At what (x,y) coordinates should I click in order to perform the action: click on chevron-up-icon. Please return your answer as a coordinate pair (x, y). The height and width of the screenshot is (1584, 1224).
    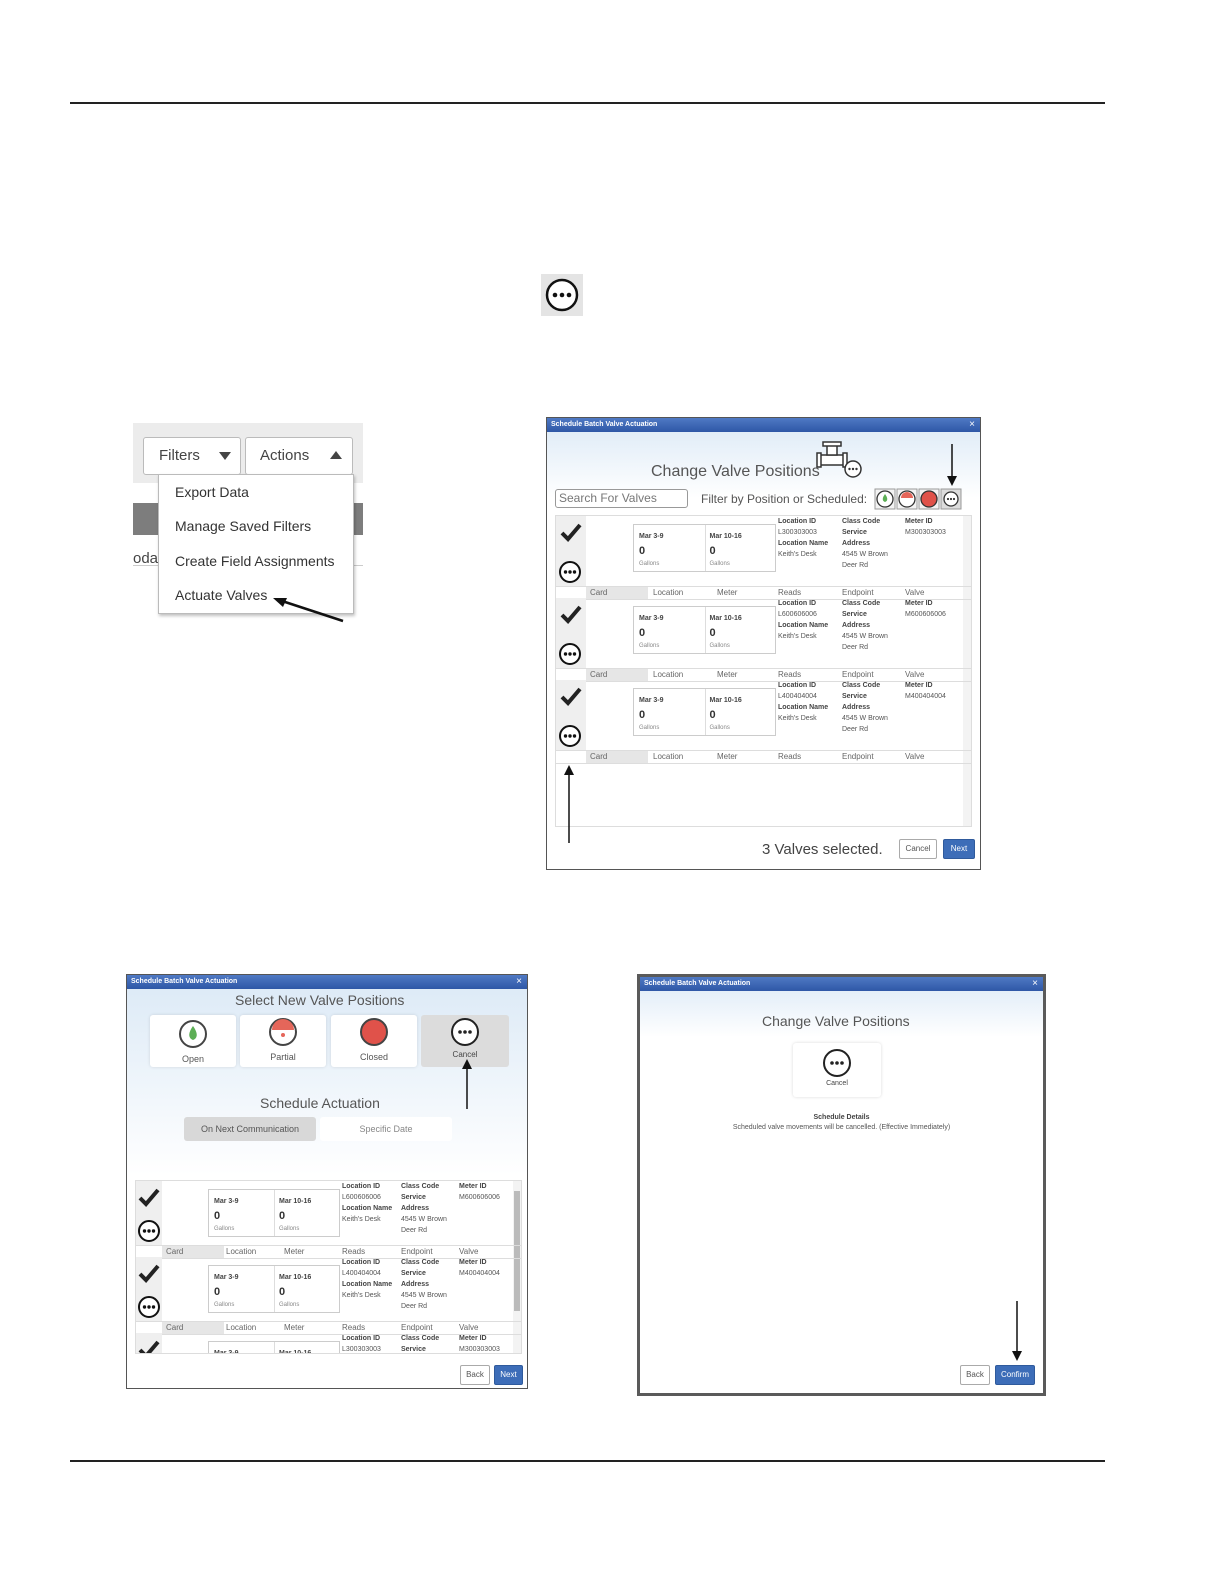
    Looking at the image, I should click on (336, 455).